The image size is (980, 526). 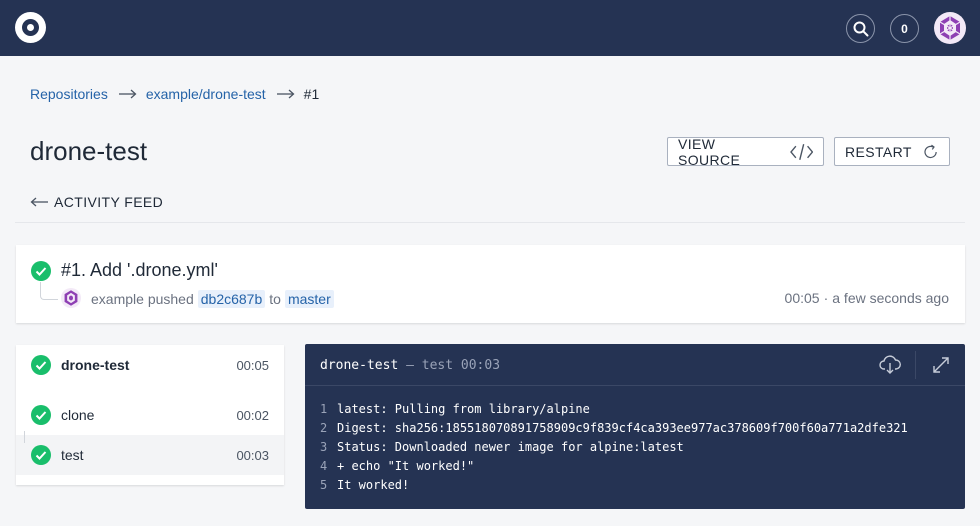 I want to click on commit-author: example, so click(x=117, y=299).